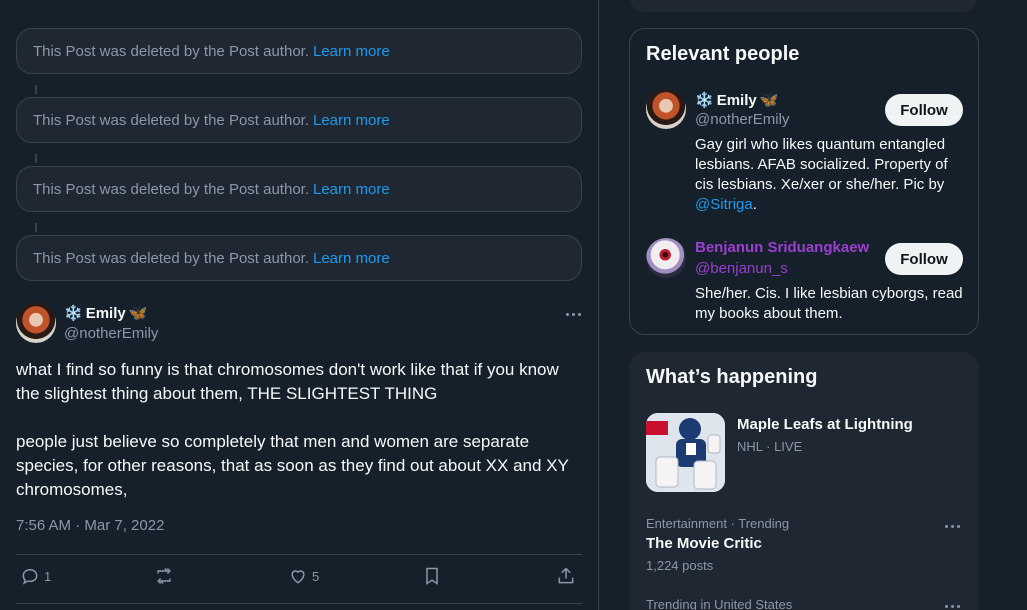 The width and height of the screenshot is (1027, 610). Describe the element at coordinates (741, 268) in the screenshot. I see `person-handle: @benjanun_s` at that location.